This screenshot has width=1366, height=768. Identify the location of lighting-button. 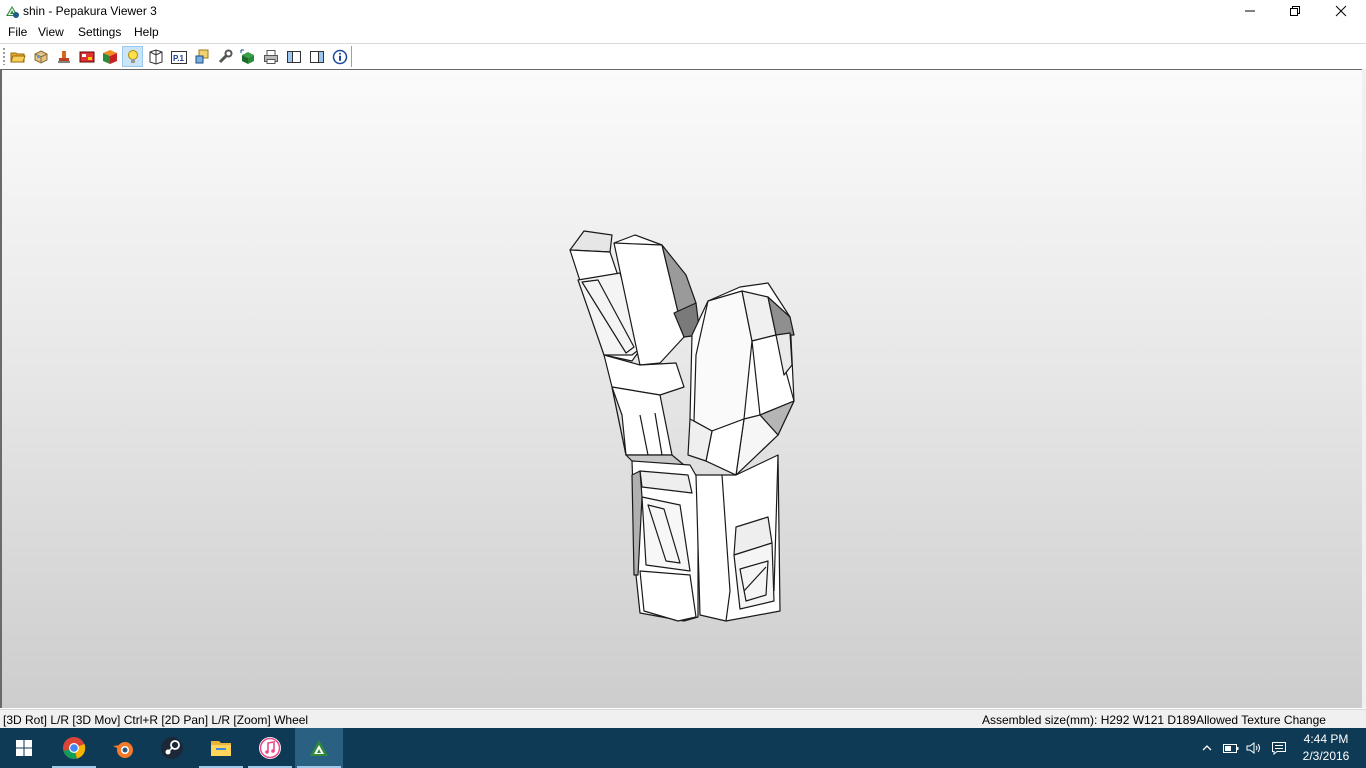
(132, 56).